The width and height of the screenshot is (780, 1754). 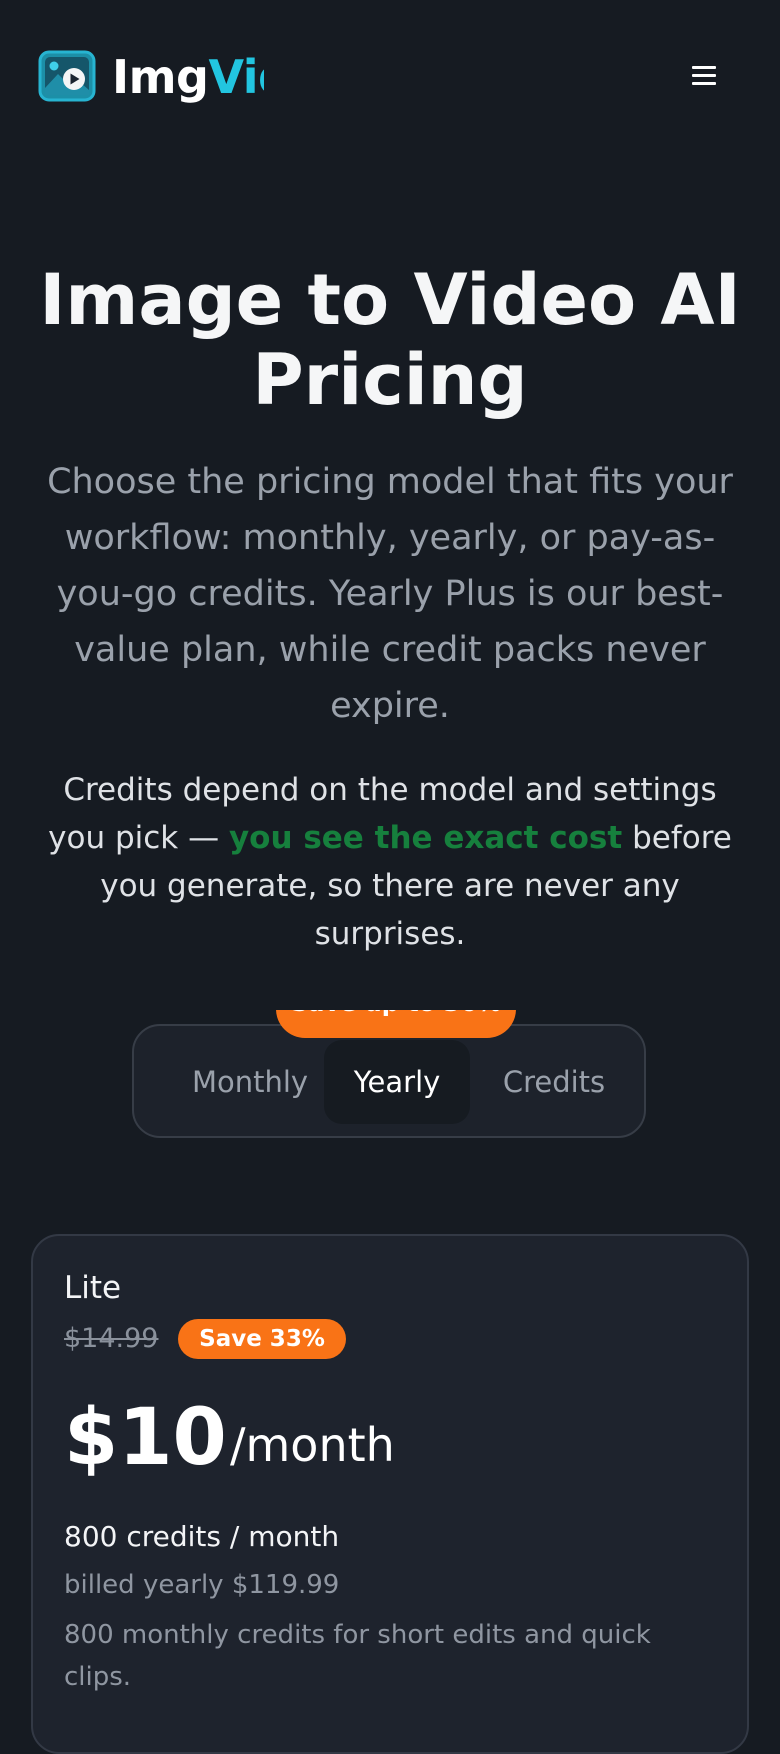 I want to click on billing-toggle: Monthly Yearly Credits, so click(x=389, y=1081).